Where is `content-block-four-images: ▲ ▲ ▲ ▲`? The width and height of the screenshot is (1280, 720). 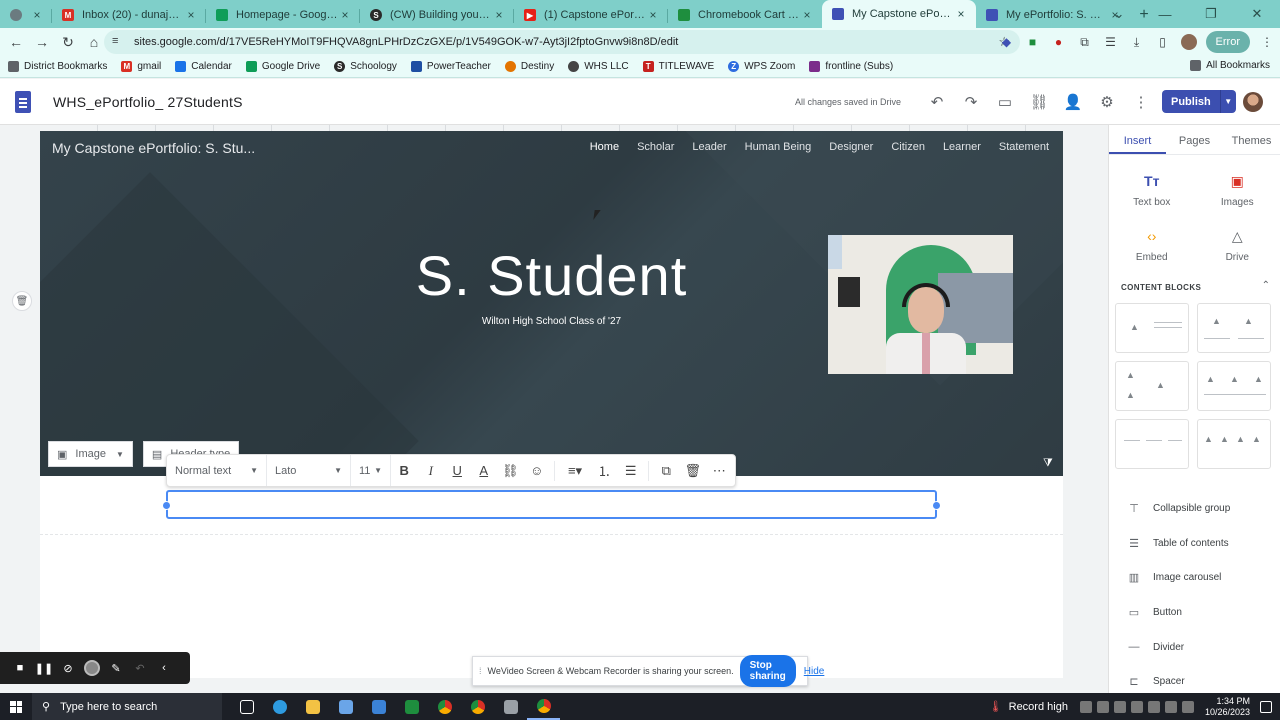
content-block-four-images: ▲ ▲ ▲ ▲ is located at coordinates (1234, 444).